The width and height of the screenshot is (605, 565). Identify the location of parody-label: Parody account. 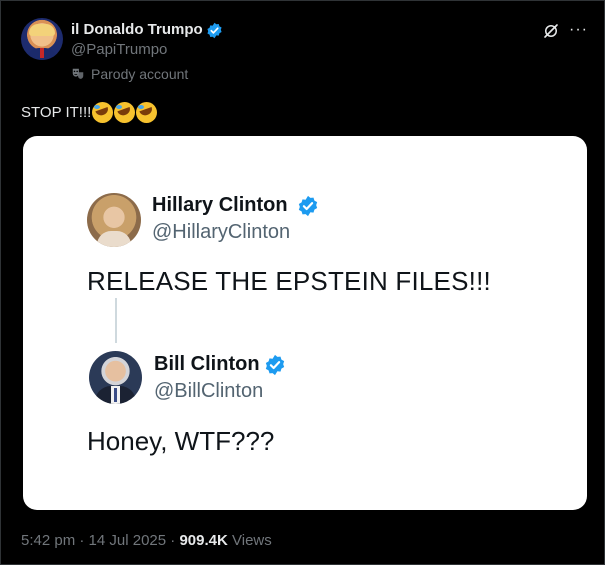
(129, 74).